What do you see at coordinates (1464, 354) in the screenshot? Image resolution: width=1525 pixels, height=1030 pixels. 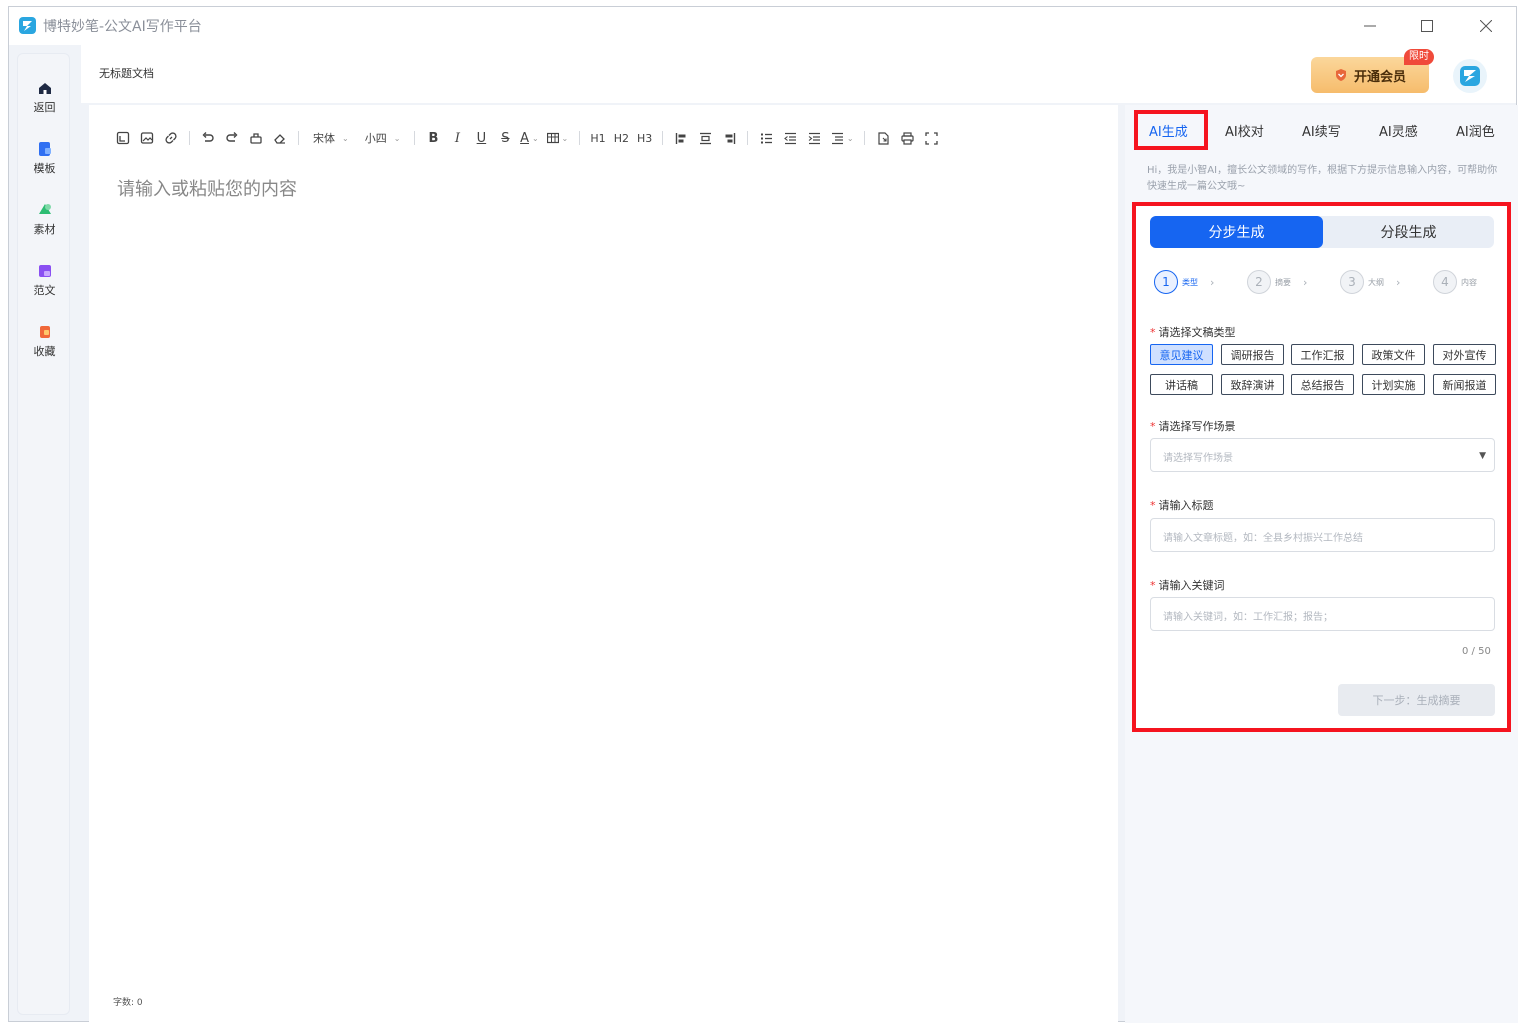 I see `type-chip: 对外宣传` at bounding box center [1464, 354].